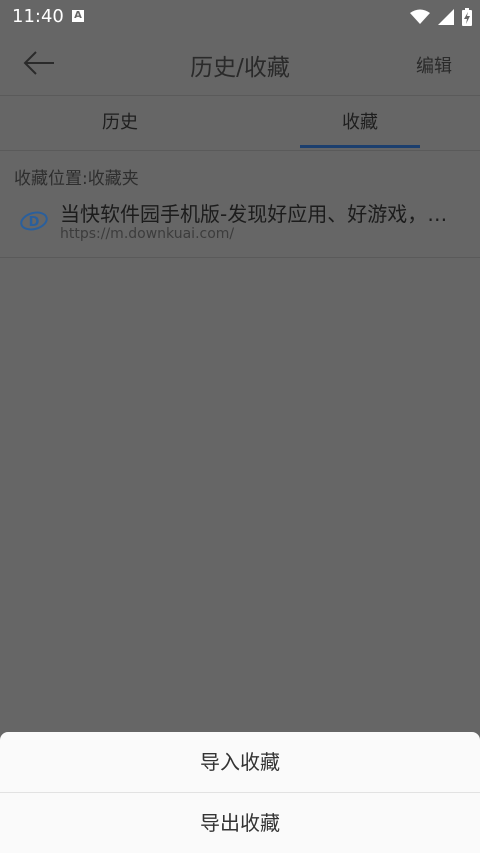 This screenshot has width=480, height=853. I want to click on tab-history-label: 历史, so click(120, 122).